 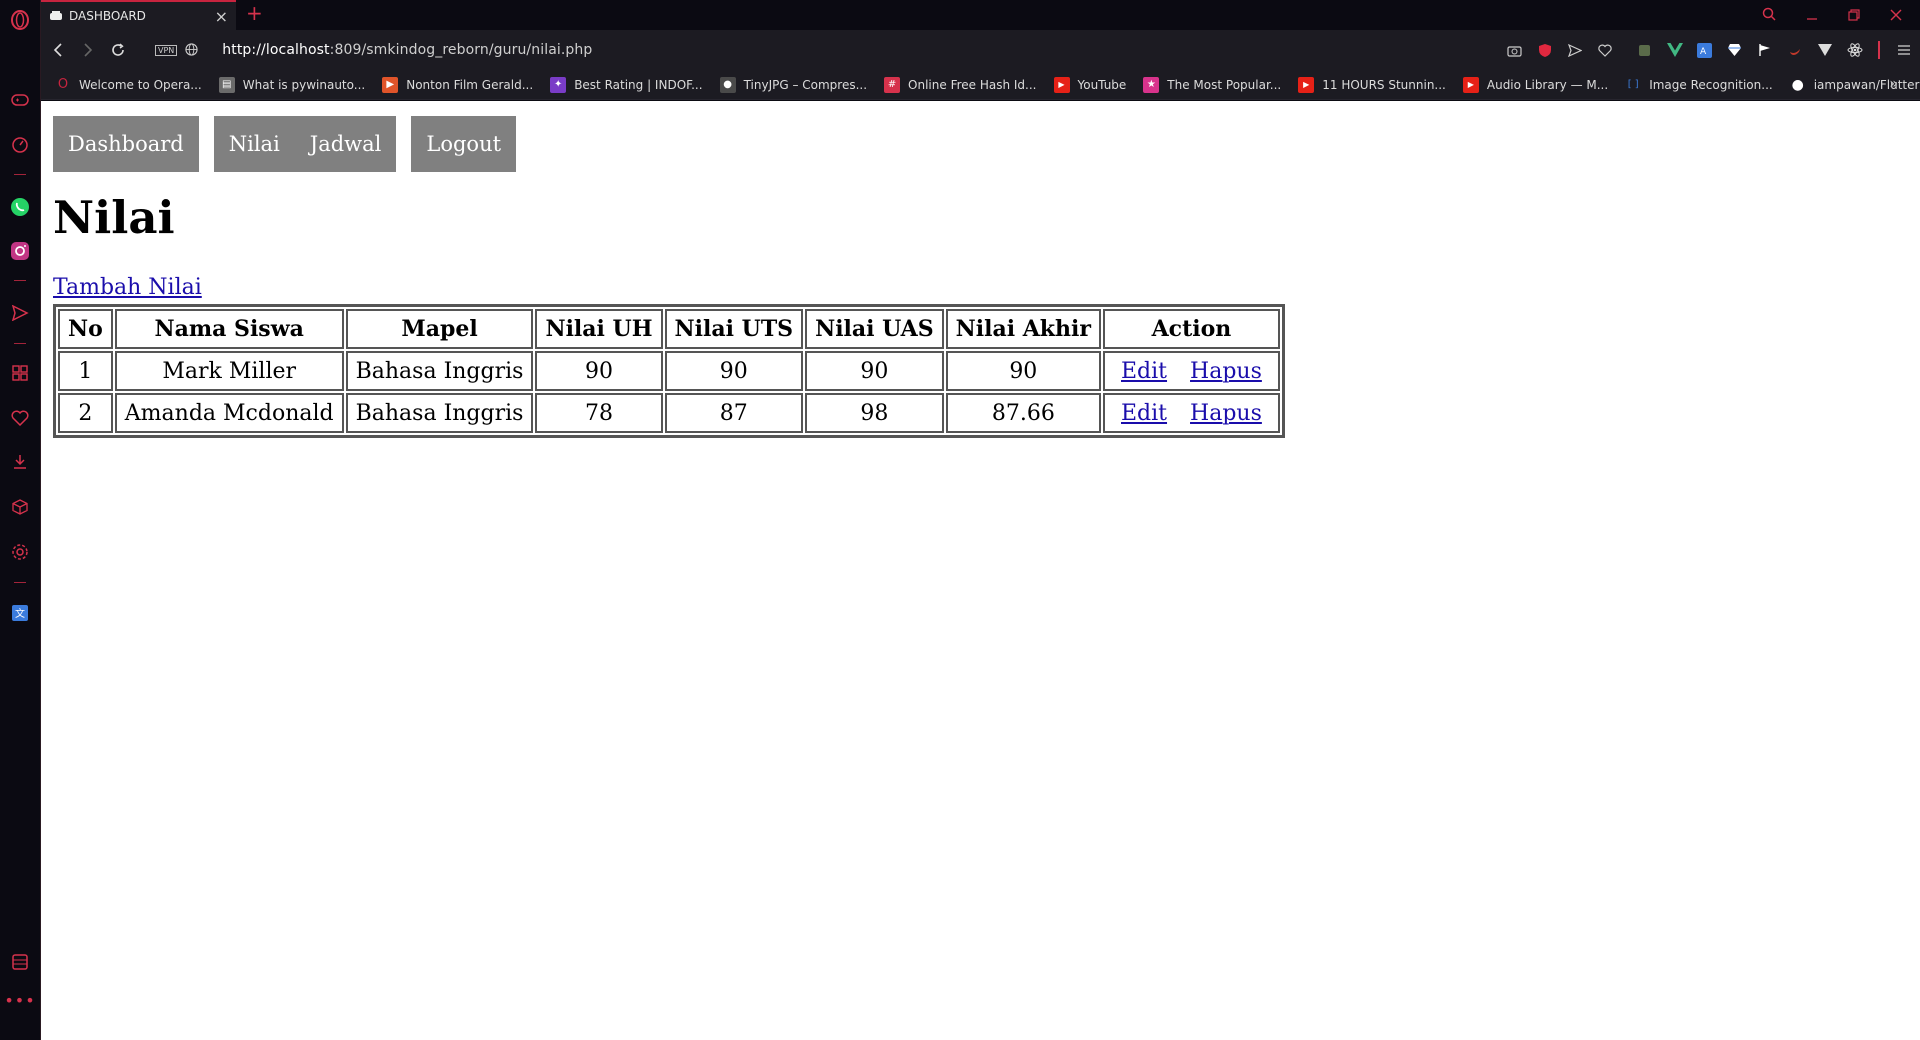 I want to click on hash-icon: #, so click(x=892, y=84).